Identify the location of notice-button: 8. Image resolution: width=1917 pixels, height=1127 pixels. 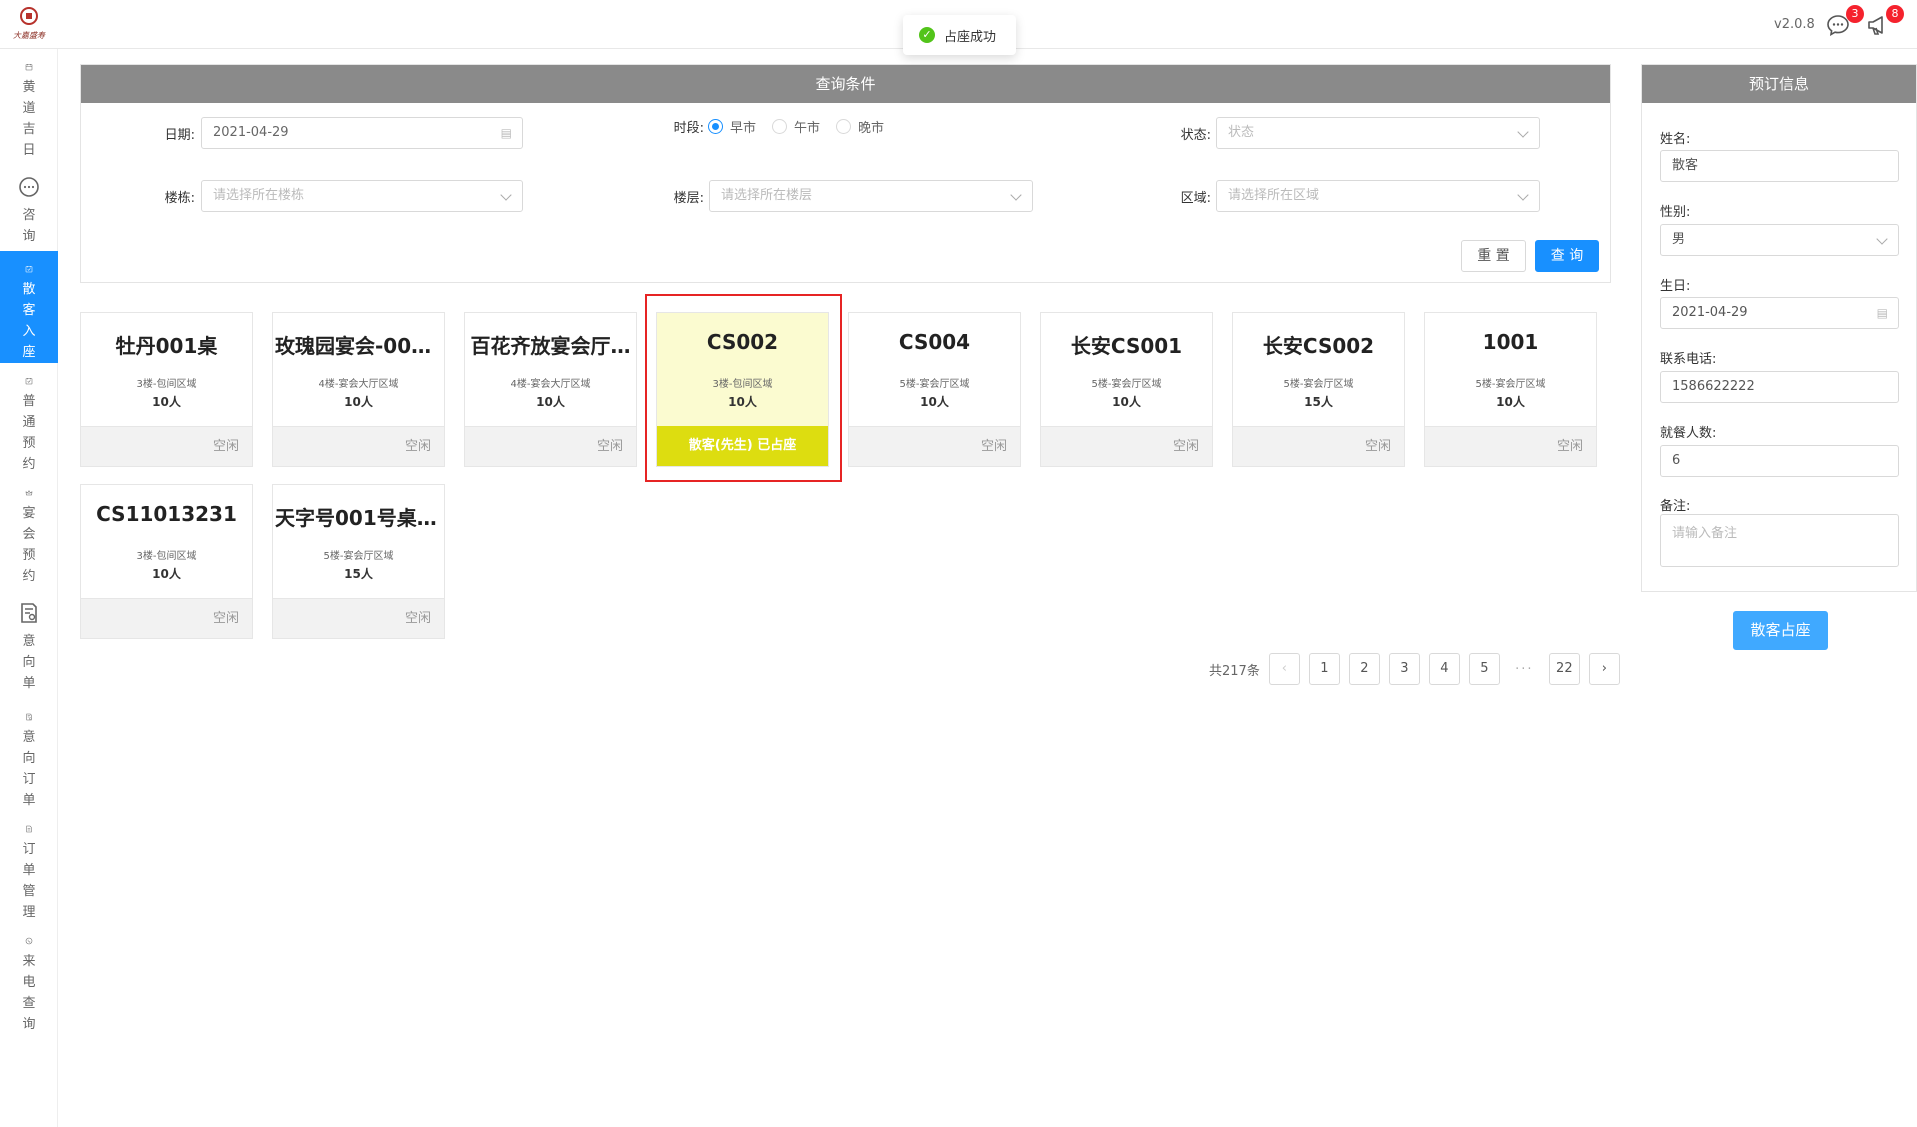
(1885, 20).